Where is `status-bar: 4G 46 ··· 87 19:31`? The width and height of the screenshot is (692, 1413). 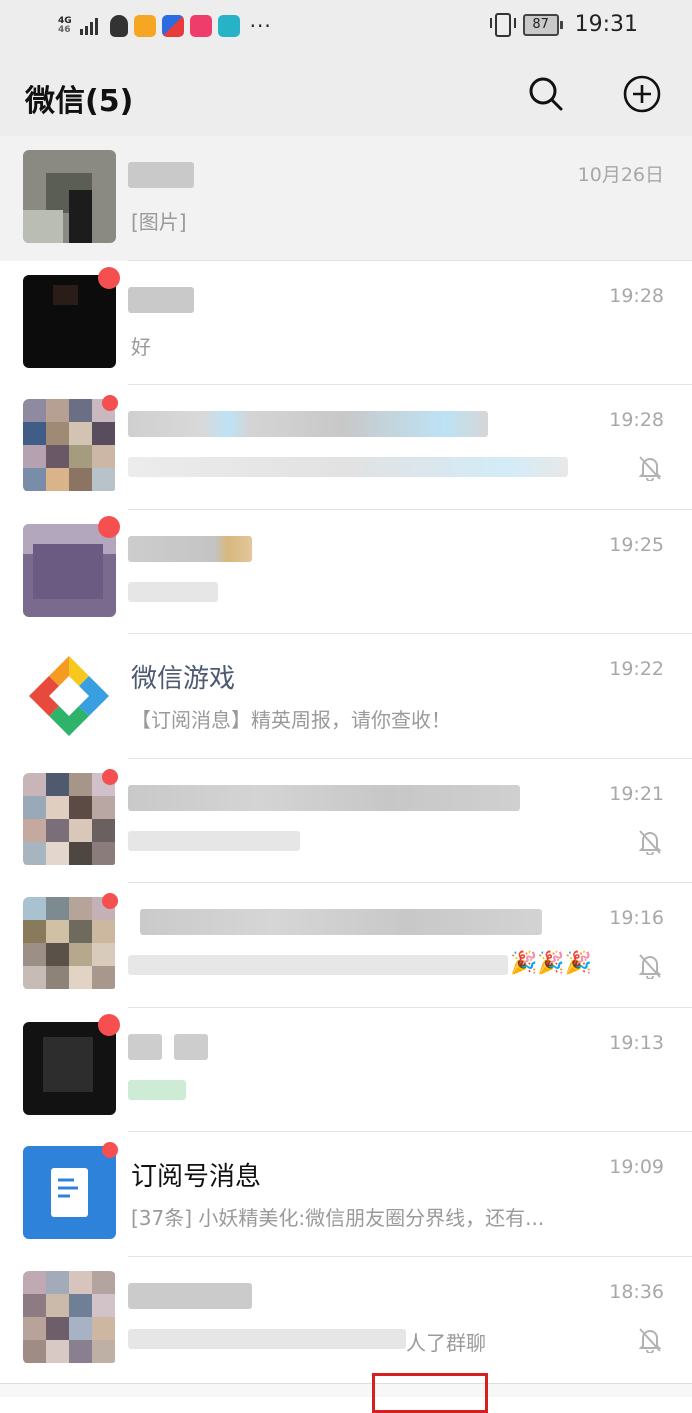 status-bar: 4G 46 ··· 87 19:31 is located at coordinates (346, 27).